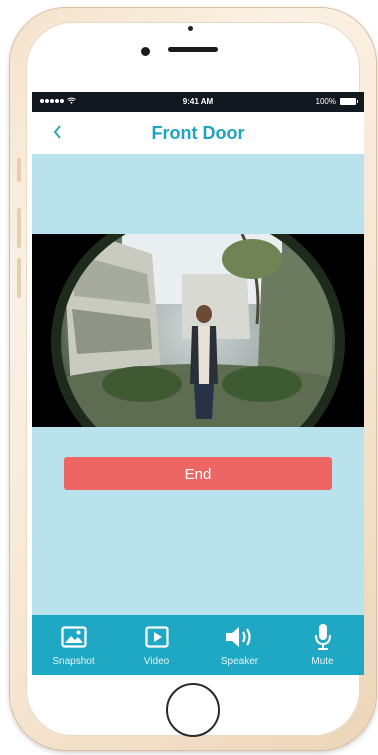 The image size is (378, 755). I want to click on end-call-button: End, so click(198, 473).